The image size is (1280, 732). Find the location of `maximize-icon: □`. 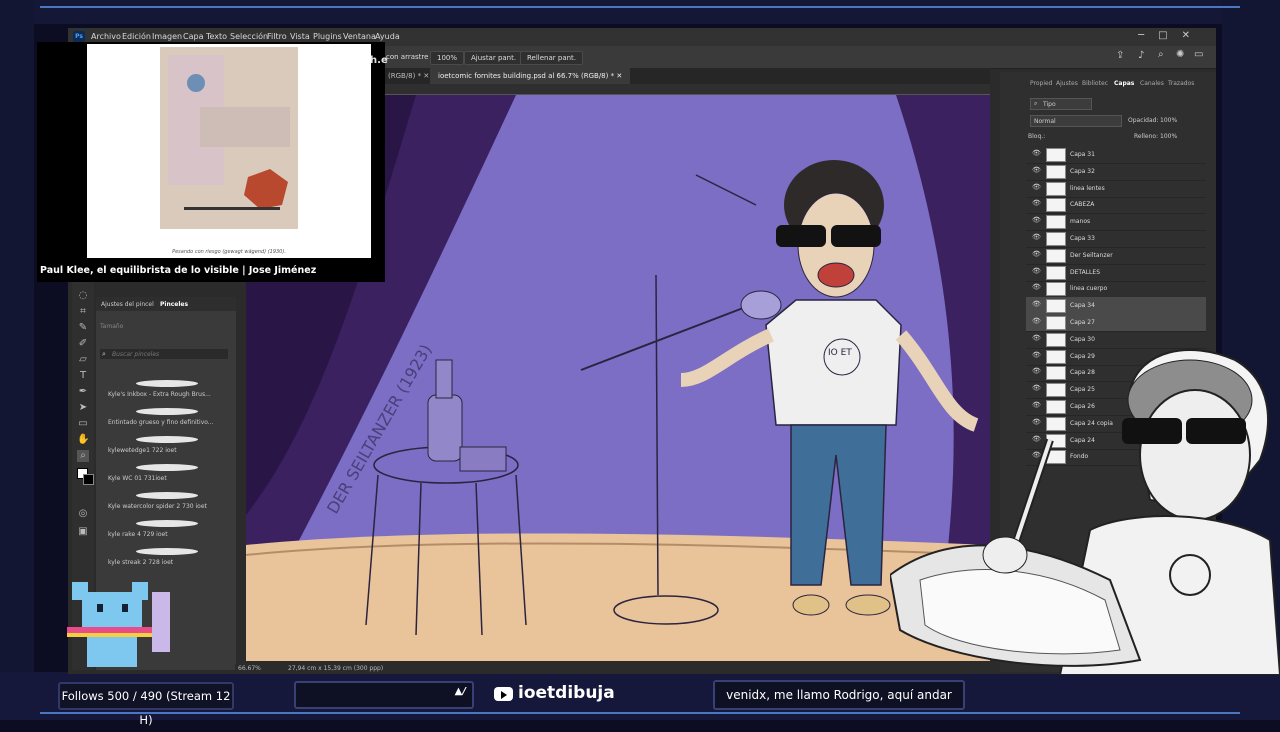

maximize-icon: □ is located at coordinates (1169, 35).